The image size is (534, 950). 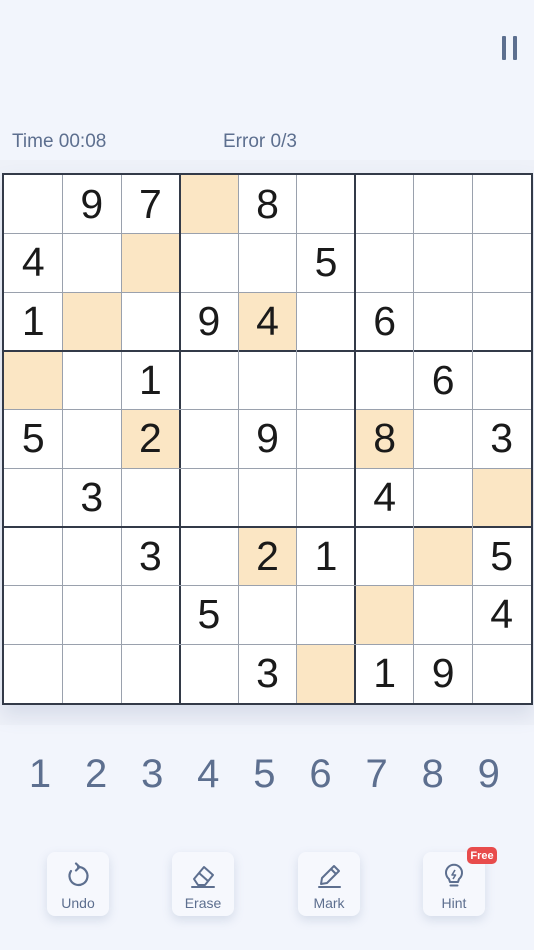 What do you see at coordinates (33, 321) in the screenshot?
I see `board-cell-r3-c1: 1` at bounding box center [33, 321].